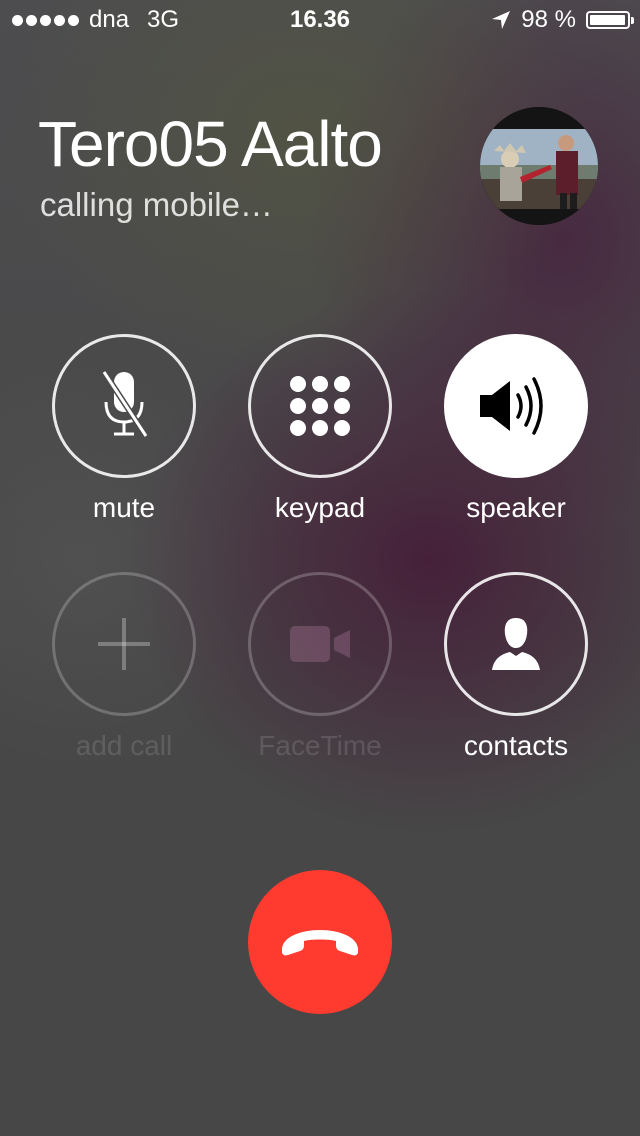  I want to click on battery-percent: 98 %, so click(548, 19).